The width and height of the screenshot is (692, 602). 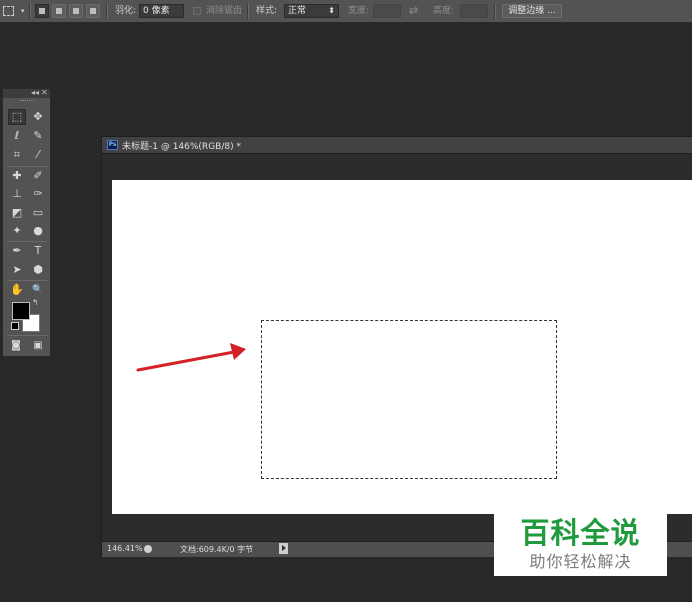 What do you see at coordinates (38, 346) in the screenshot?
I see `screen-mode-icon: ▣` at bounding box center [38, 346].